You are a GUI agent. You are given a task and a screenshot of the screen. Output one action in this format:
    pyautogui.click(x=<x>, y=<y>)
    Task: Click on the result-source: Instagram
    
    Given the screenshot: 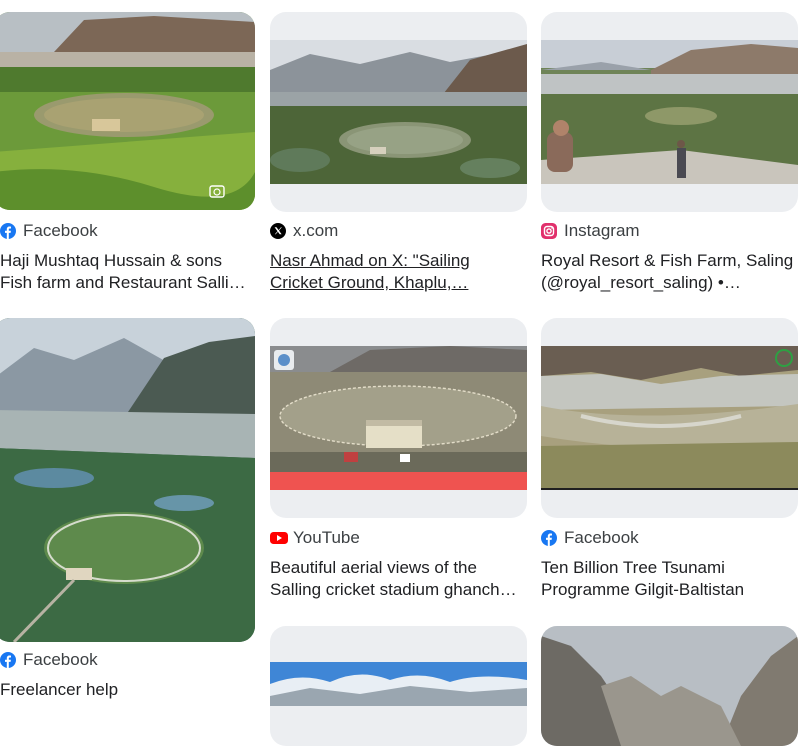 What is the action you would take?
    pyautogui.click(x=590, y=231)
    